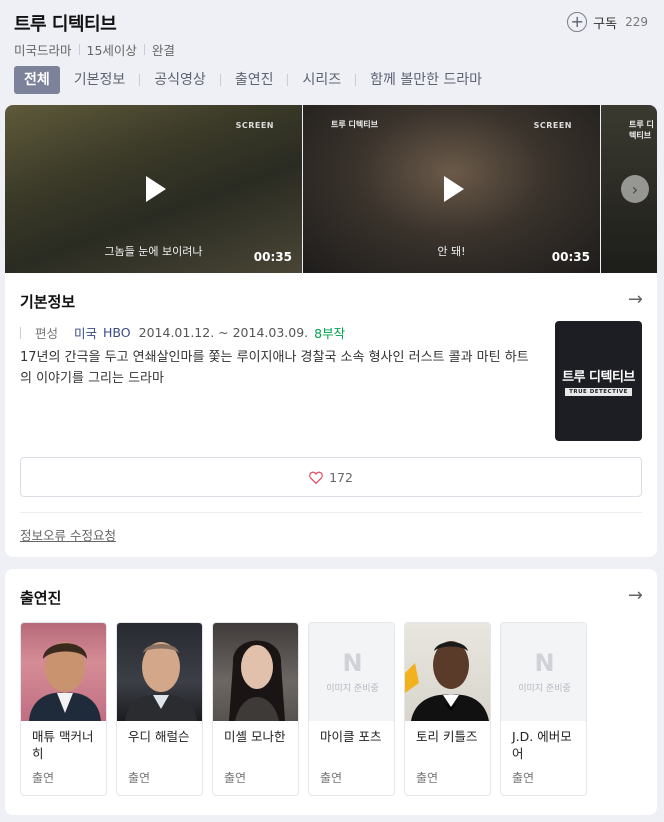 This screenshot has height=822, width=664. What do you see at coordinates (426, 80) in the screenshot?
I see `tab-related-dramas: 함께 볼만한 드라마` at bounding box center [426, 80].